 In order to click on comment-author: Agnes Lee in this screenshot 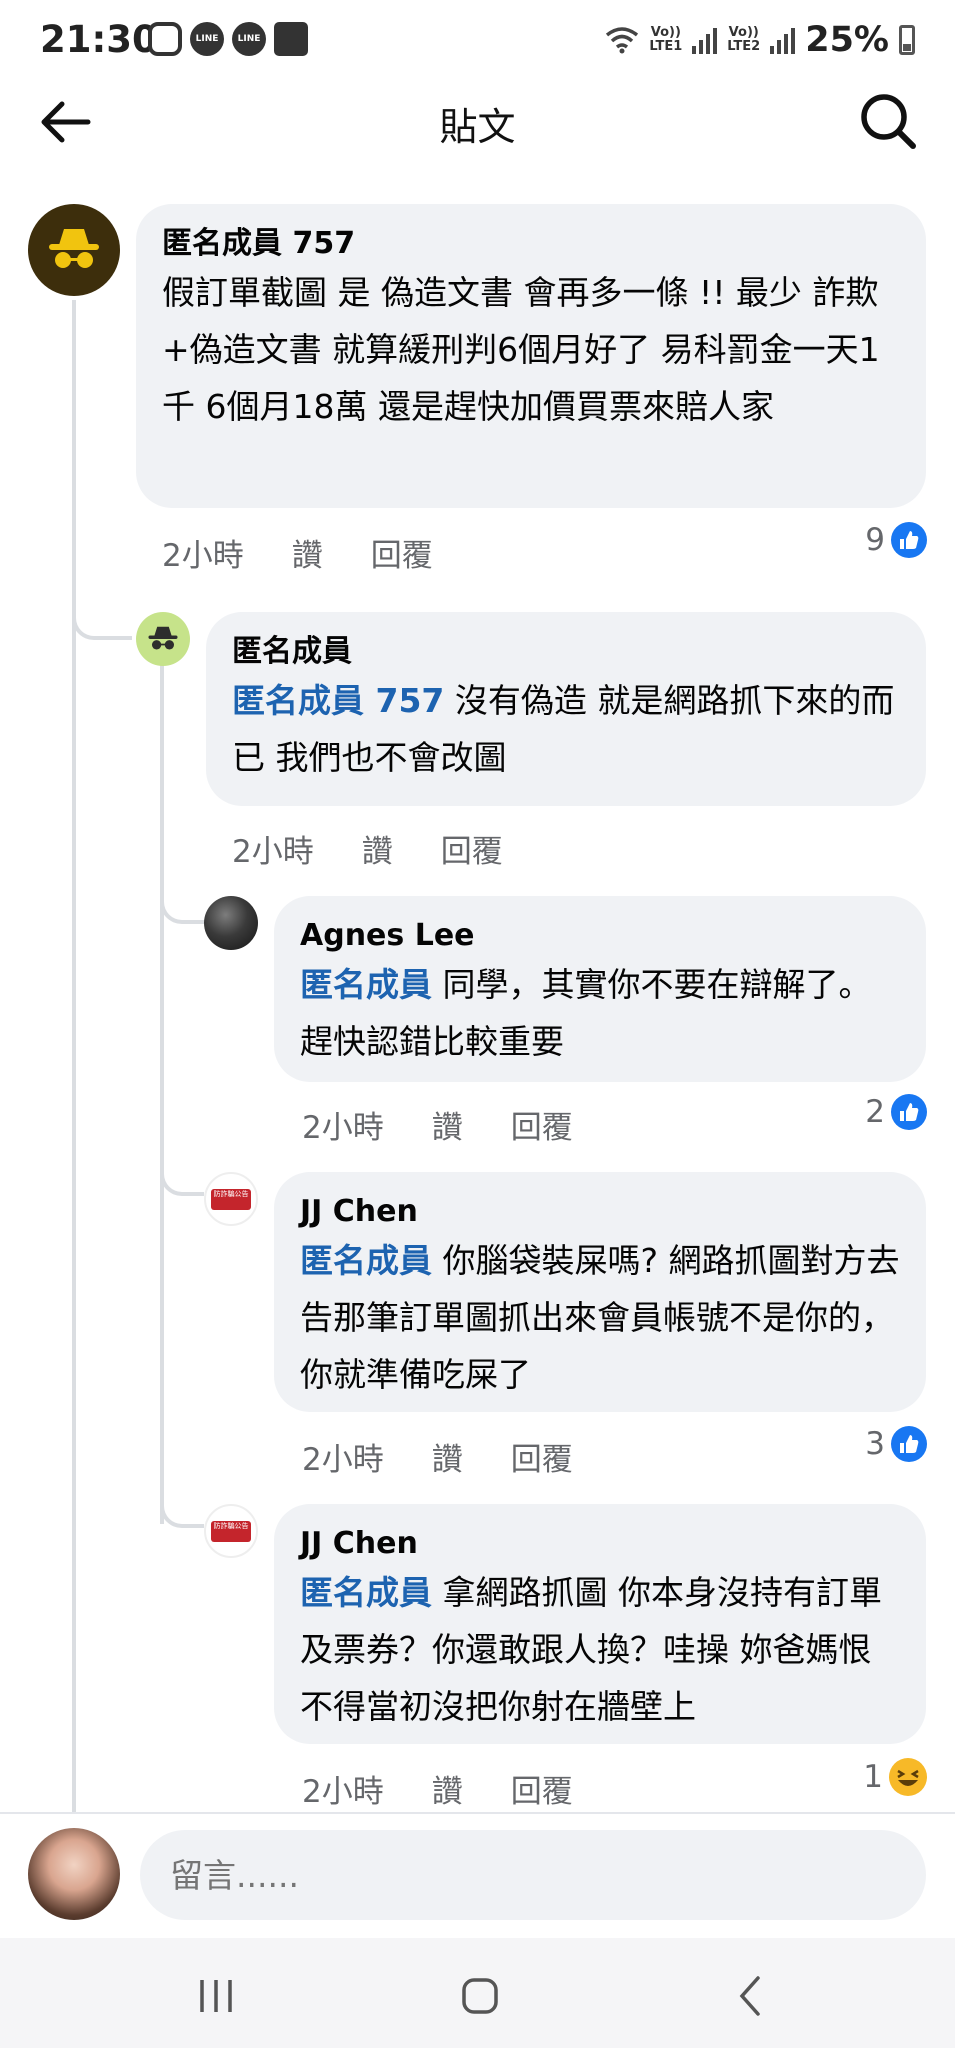, I will do `click(600, 936)`.